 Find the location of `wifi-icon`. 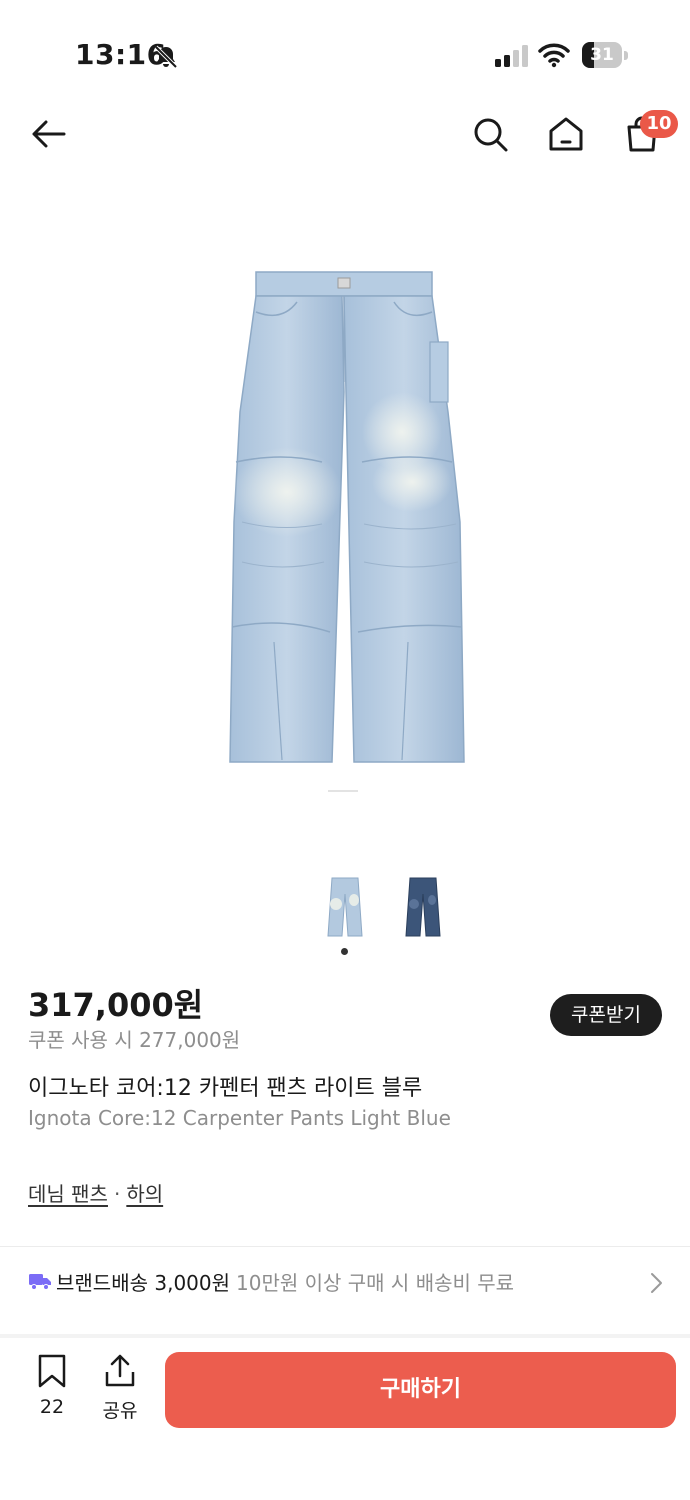

wifi-icon is located at coordinates (554, 55).